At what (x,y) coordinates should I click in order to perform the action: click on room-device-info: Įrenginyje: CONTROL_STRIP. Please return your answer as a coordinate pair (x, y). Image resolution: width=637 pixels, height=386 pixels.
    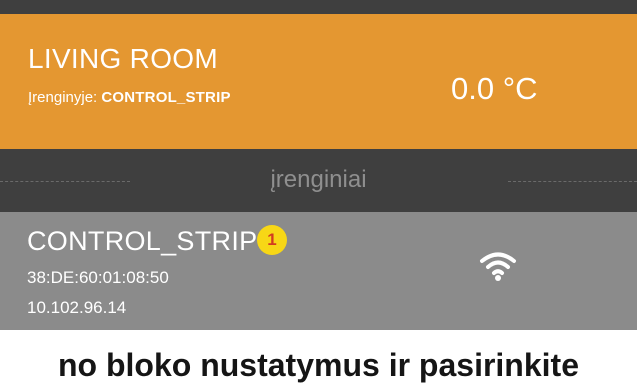
    Looking at the image, I should click on (129, 97).